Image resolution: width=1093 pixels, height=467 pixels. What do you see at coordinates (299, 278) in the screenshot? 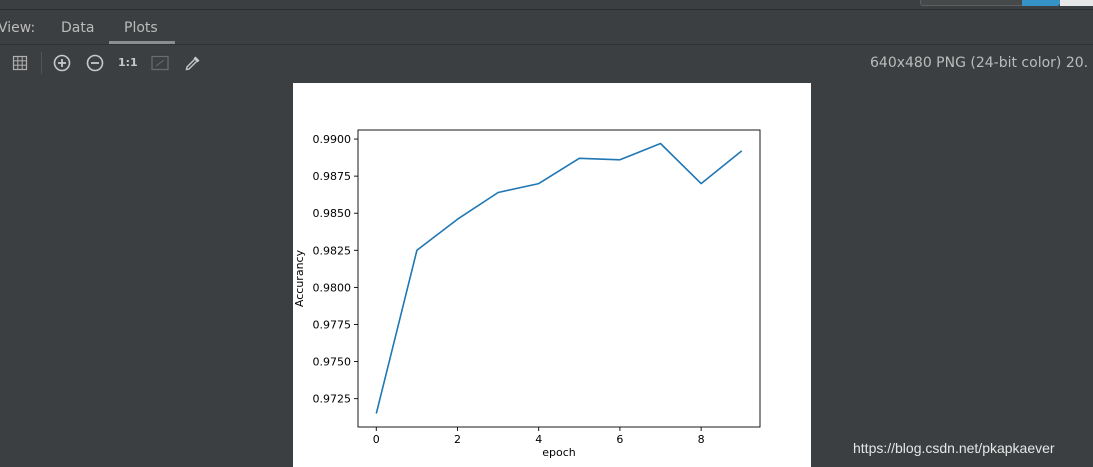
I see `y-axis-label: Accurancy` at bounding box center [299, 278].